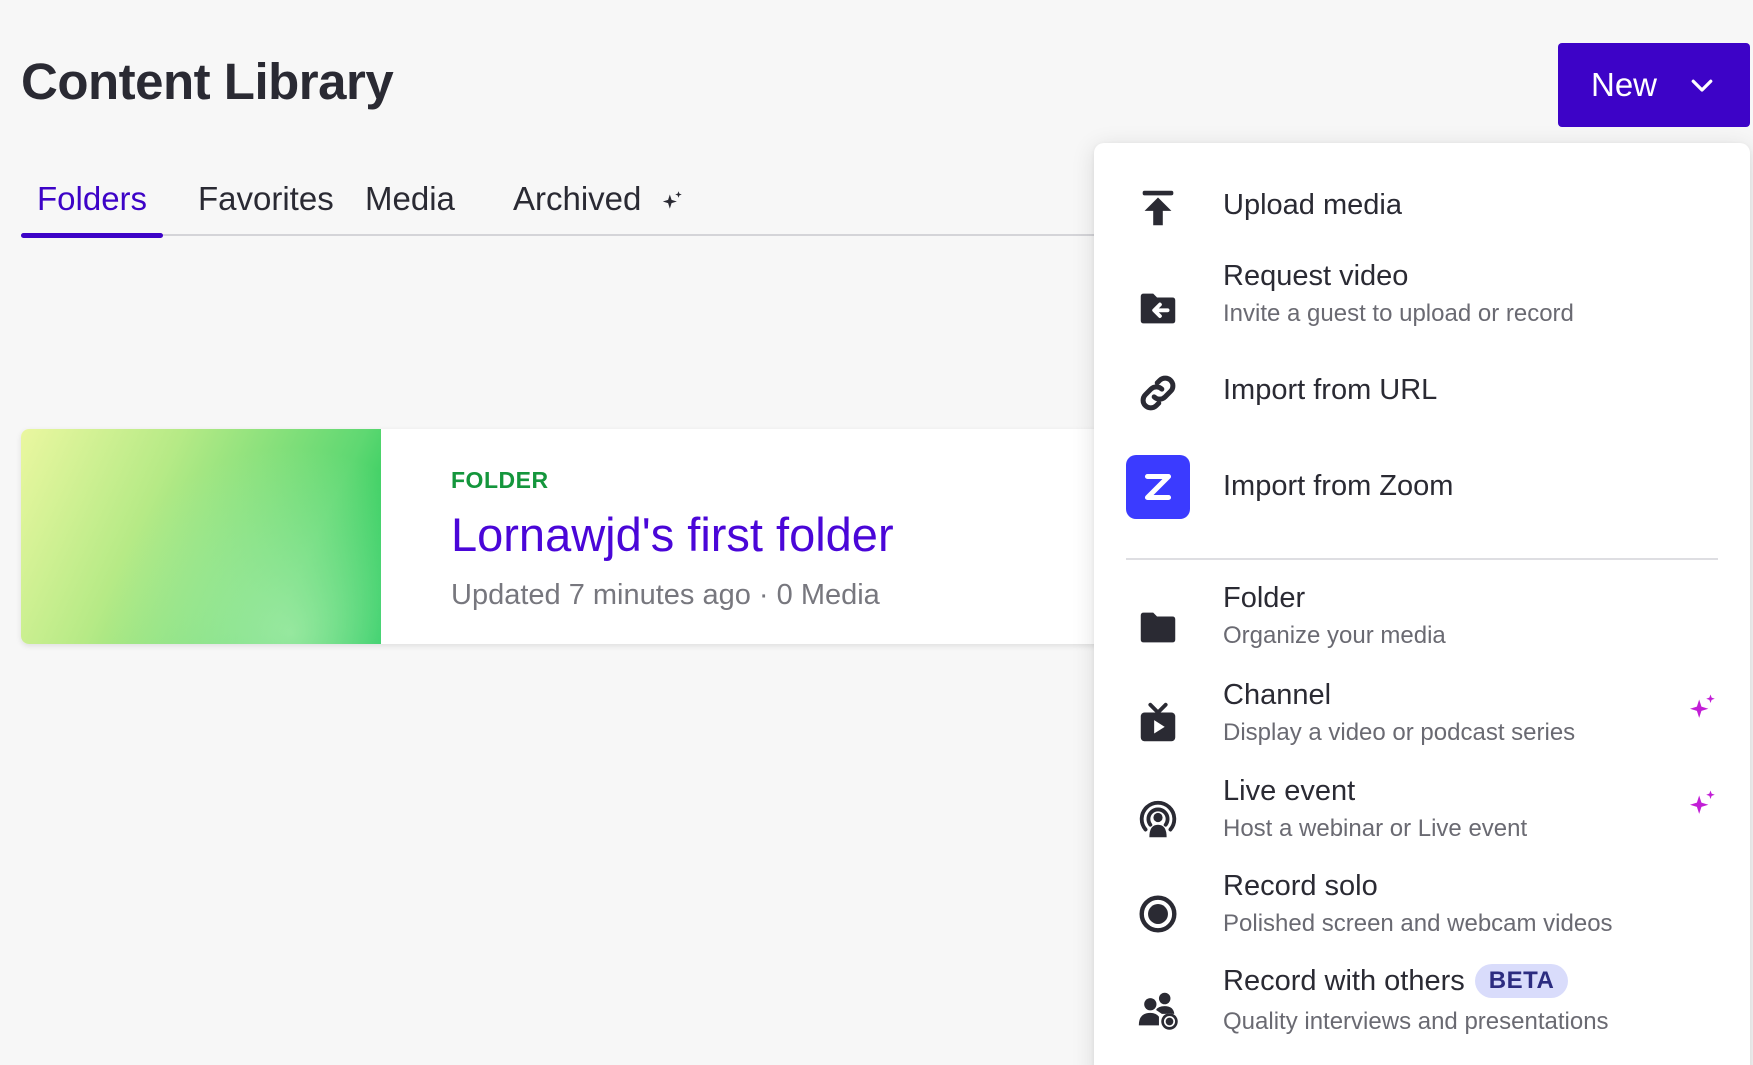  What do you see at coordinates (266, 198) in the screenshot?
I see `tab-label: Favorites` at bounding box center [266, 198].